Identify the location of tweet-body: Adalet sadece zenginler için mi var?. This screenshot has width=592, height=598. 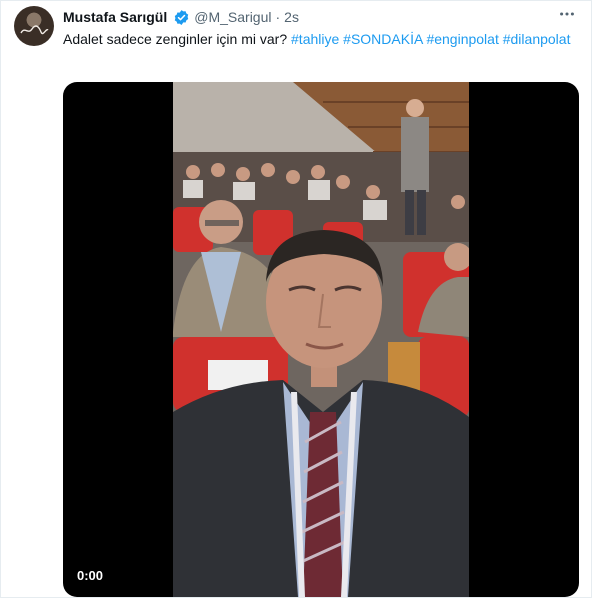
(175, 39).